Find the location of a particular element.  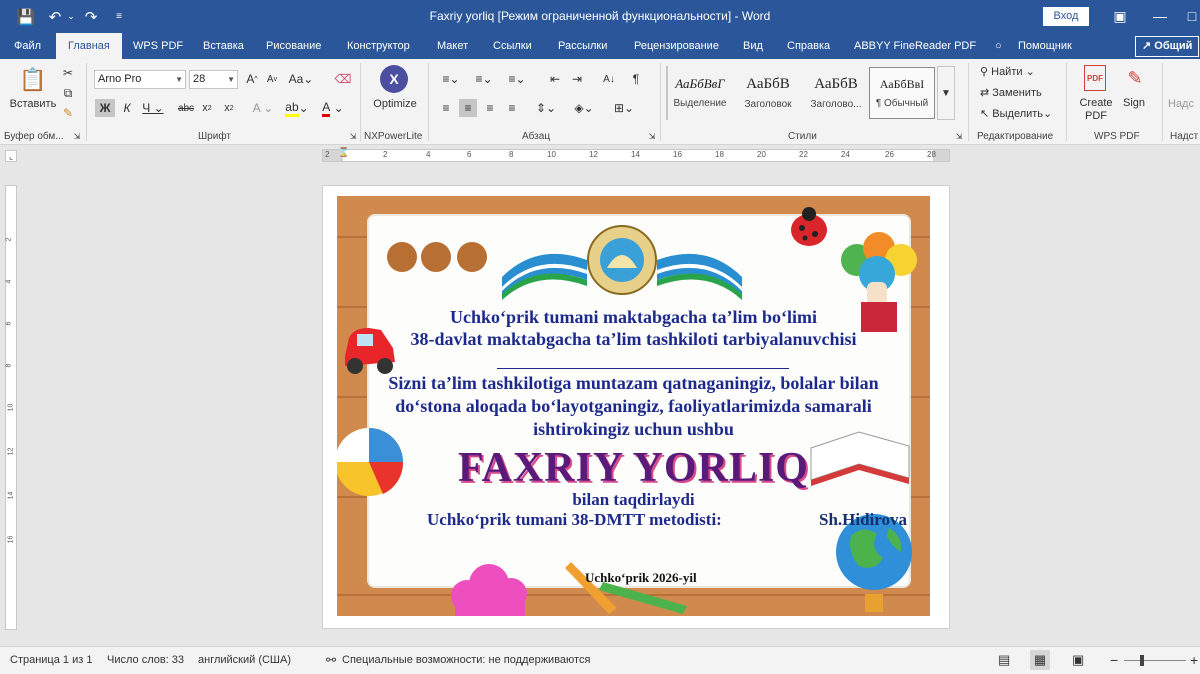

zoom-out-icon: − is located at coordinates (1114, 660).